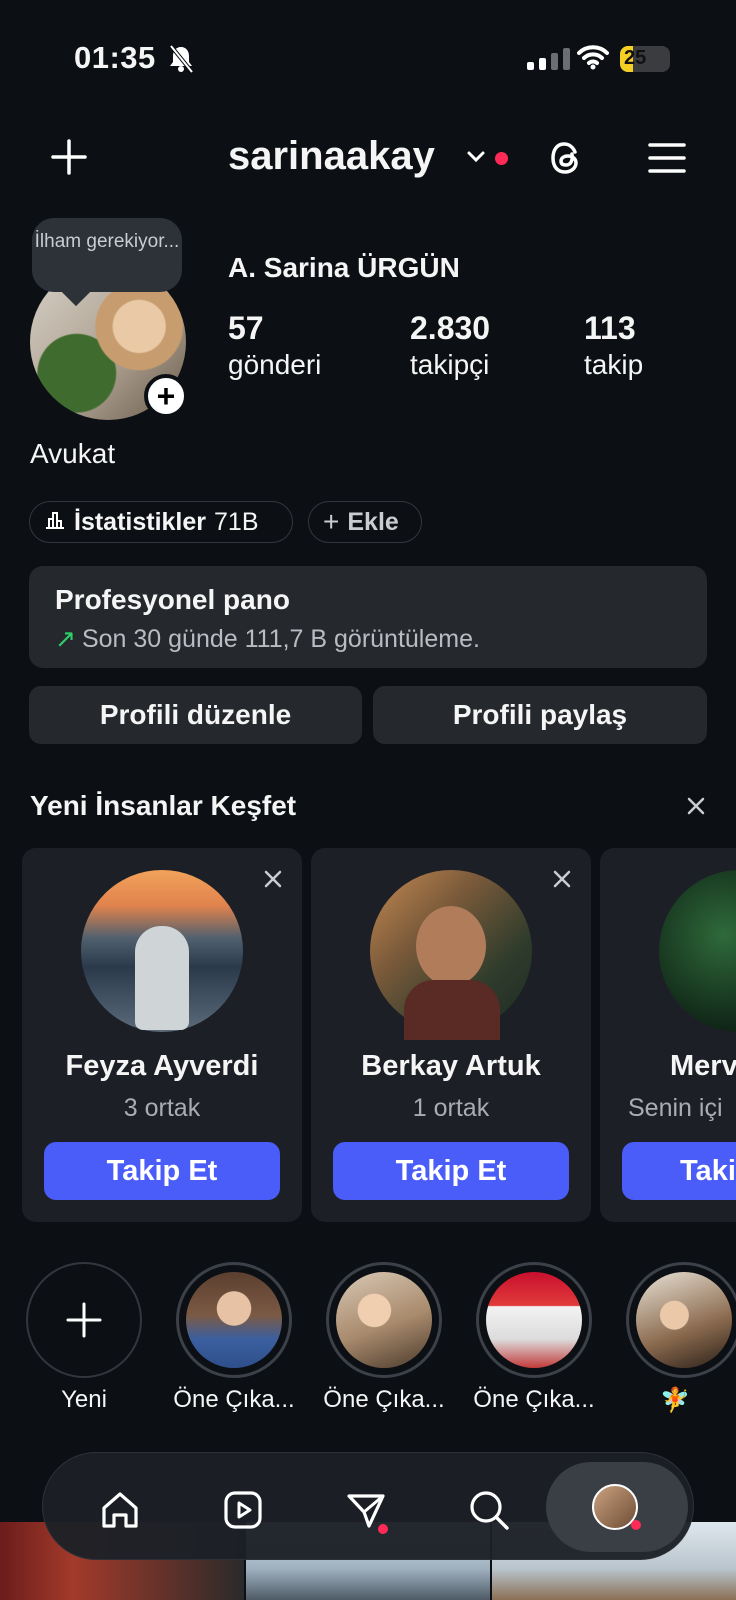  What do you see at coordinates (274, 345) in the screenshot?
I see `stat-posts: 57 gönderi` at bounding box center [274, 345].